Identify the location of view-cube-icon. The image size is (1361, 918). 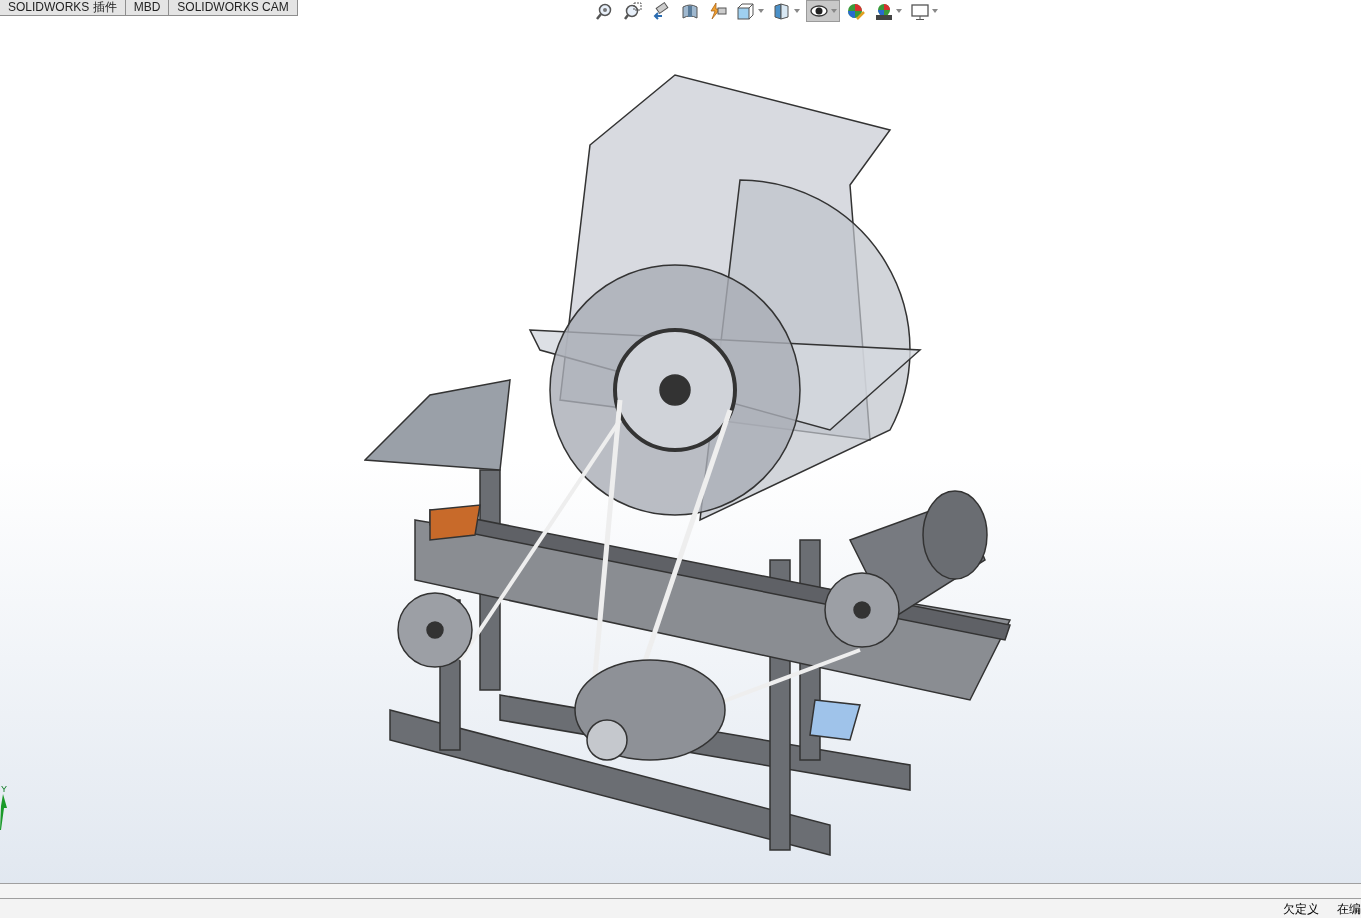
(746, 11).